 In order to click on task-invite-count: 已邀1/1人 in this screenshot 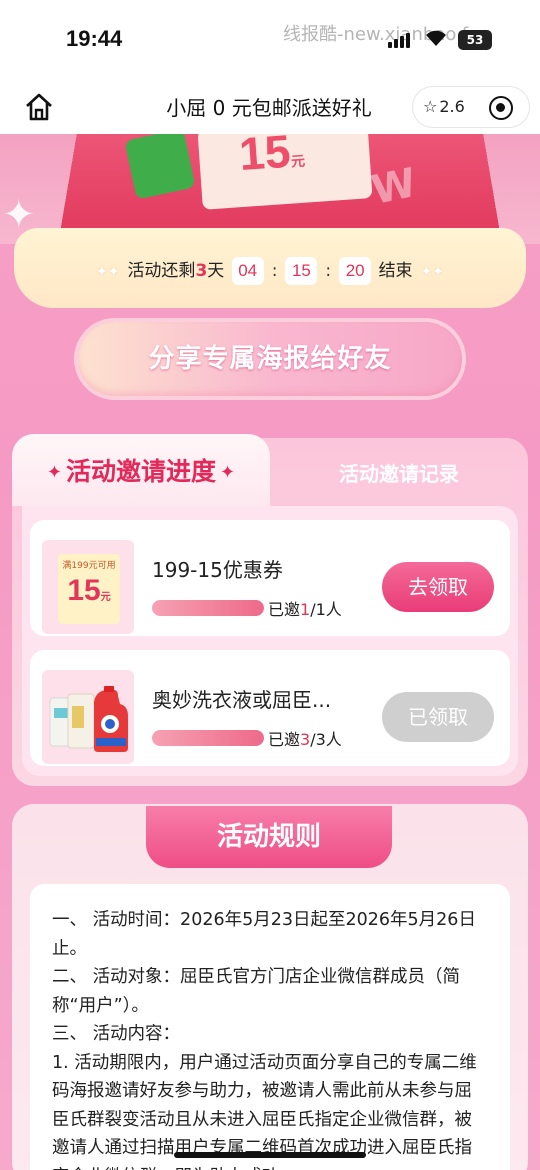, I will do `click(305, 609)`.